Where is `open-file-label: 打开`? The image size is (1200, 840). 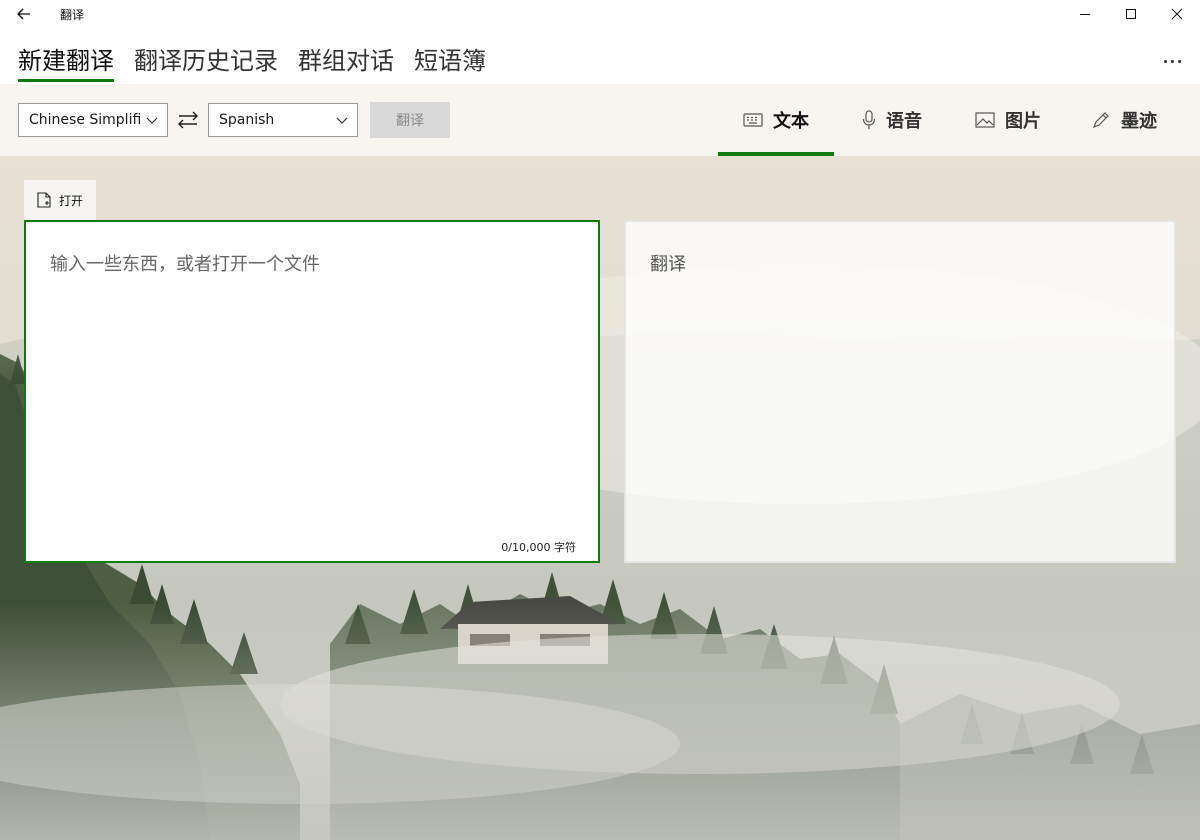 open-file-label: 打开 is located at coordinates (70, 200).